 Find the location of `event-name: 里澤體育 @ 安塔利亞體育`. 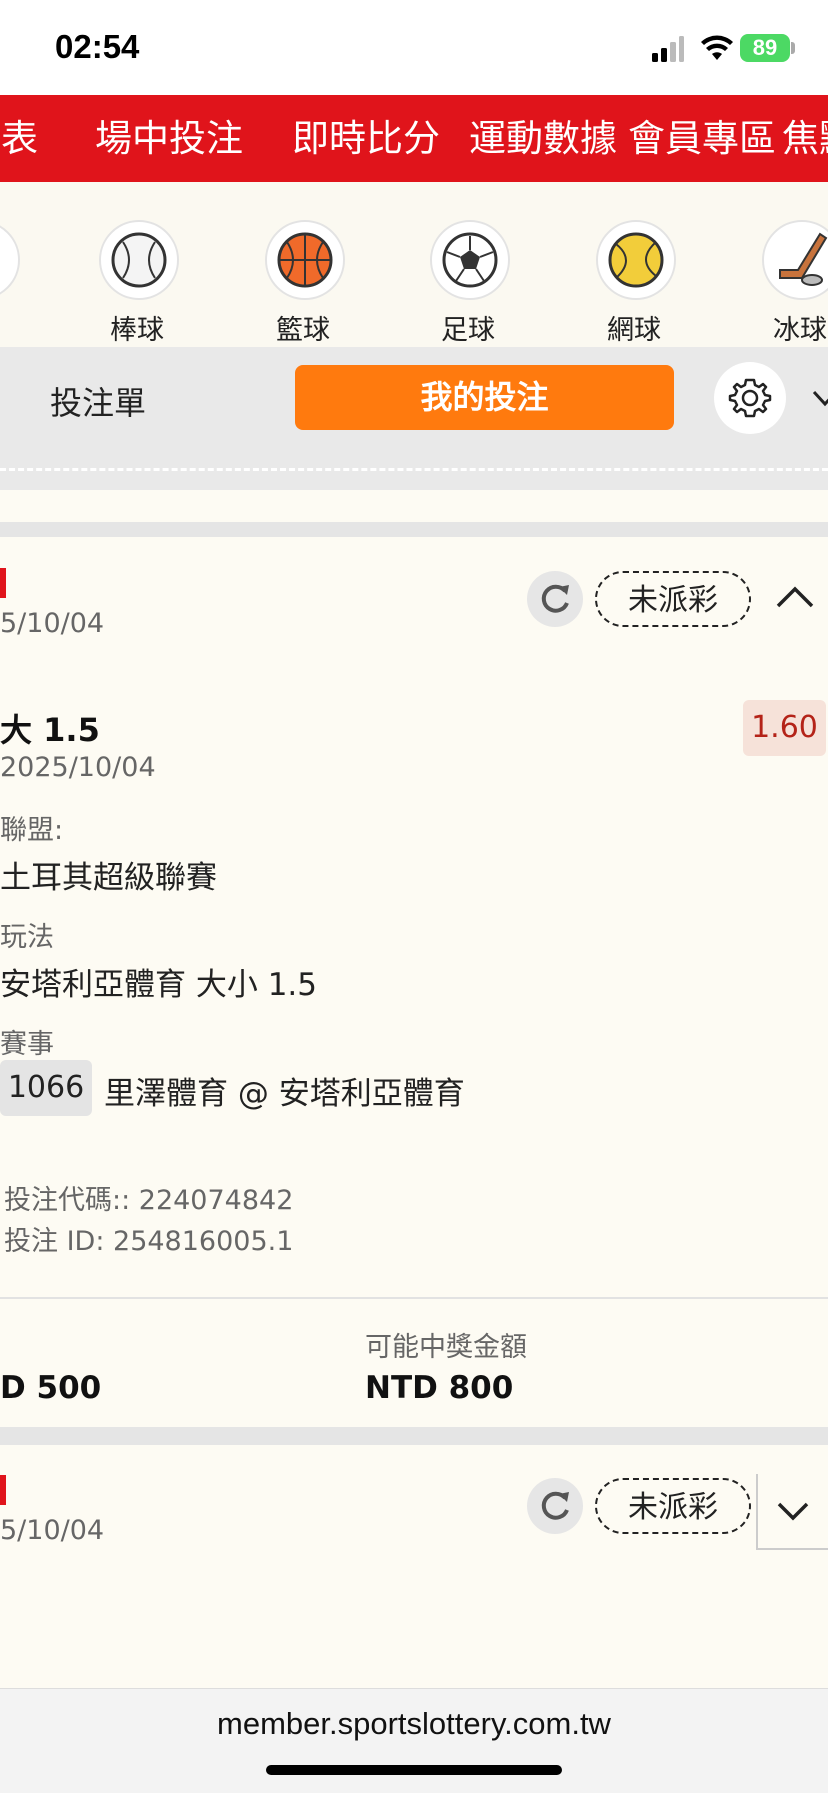

event-name: 里澤體育 @ 安塔利亞體育 is located at coordinates (284, 1094).